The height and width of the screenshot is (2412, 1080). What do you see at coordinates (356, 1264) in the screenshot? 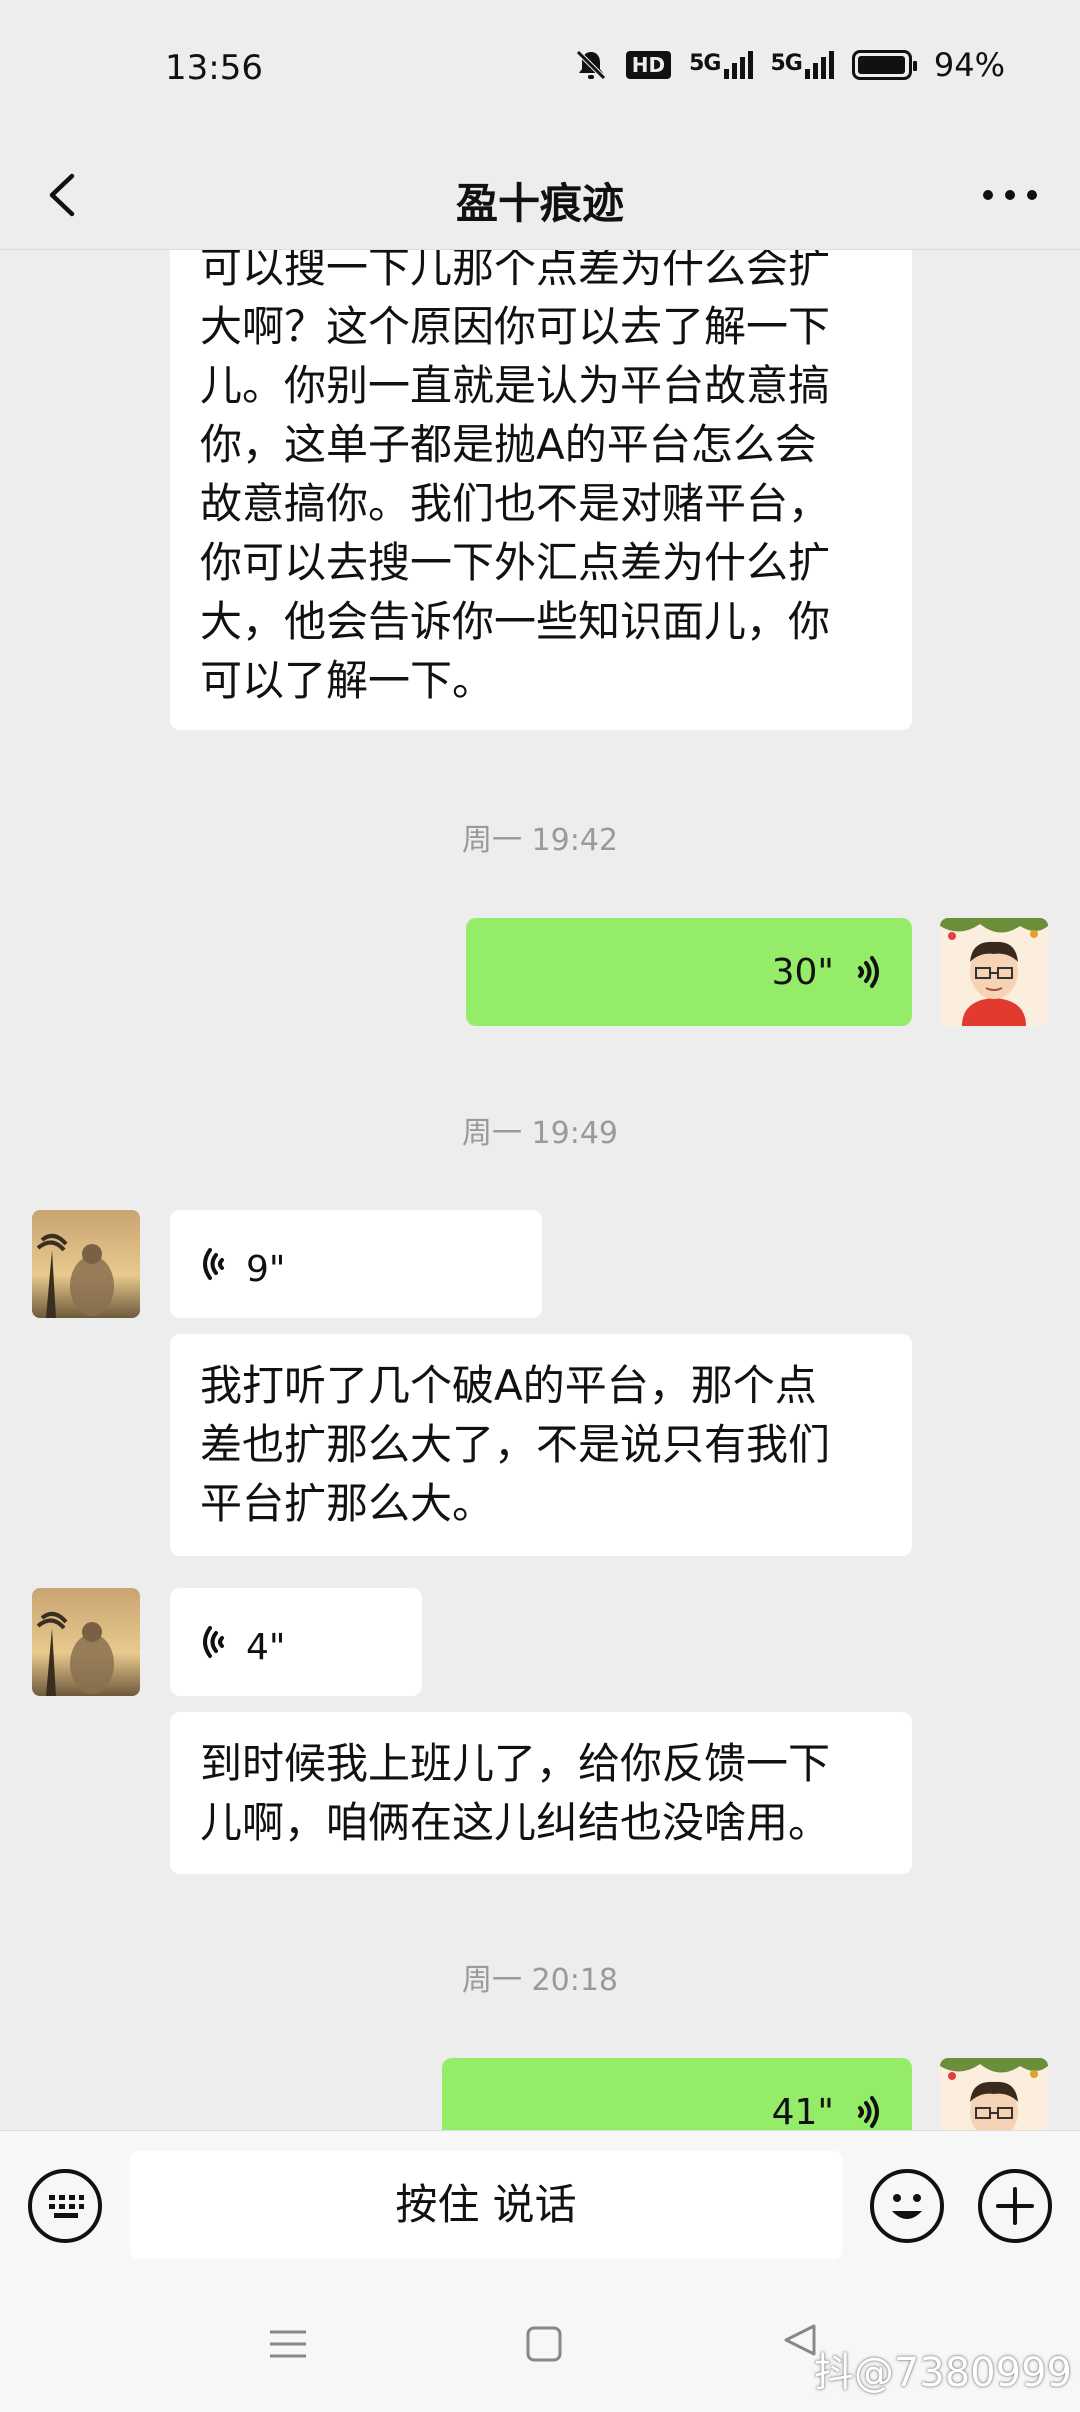
I see `voice-message-left: 9"` at bounding box center [356, 1264].